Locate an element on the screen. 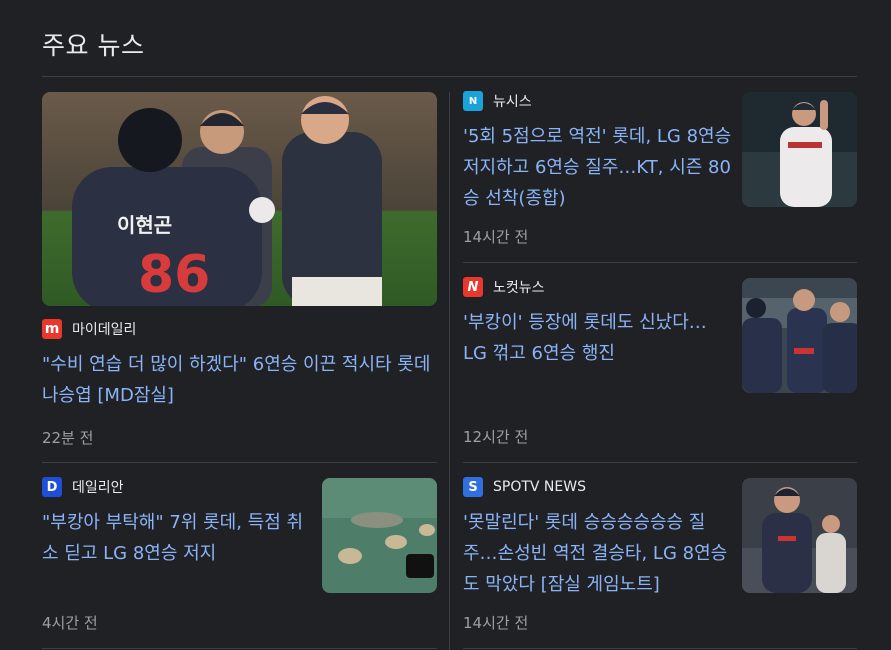 The image size is (891, 650). source-name: 마이데일리 is located at coordinates (104, 330).